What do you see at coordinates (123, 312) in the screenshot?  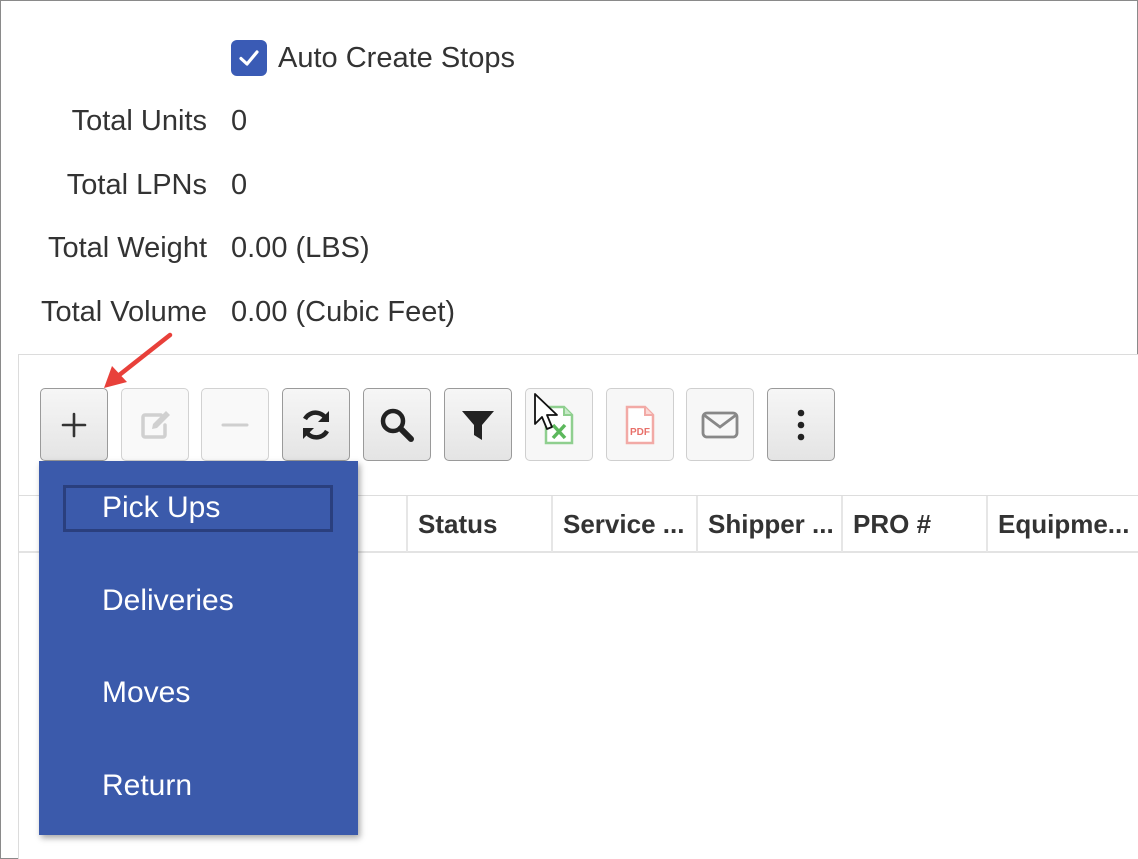 I see `total-volume-label: Total Volume` at bounding box center [123, 312].